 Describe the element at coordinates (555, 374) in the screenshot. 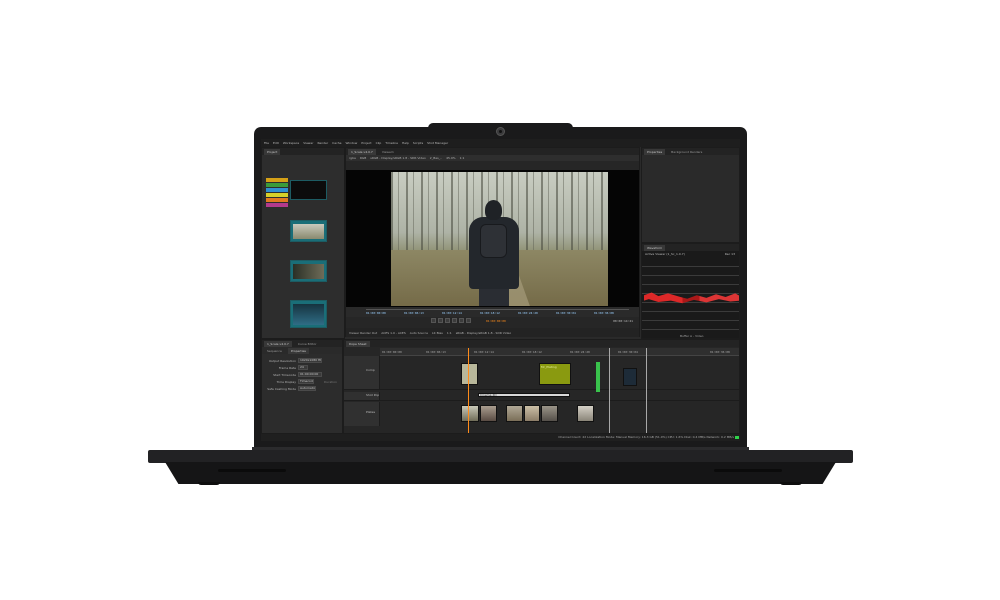

I see `clip-mr-plating: Mr_Plating` at that location.